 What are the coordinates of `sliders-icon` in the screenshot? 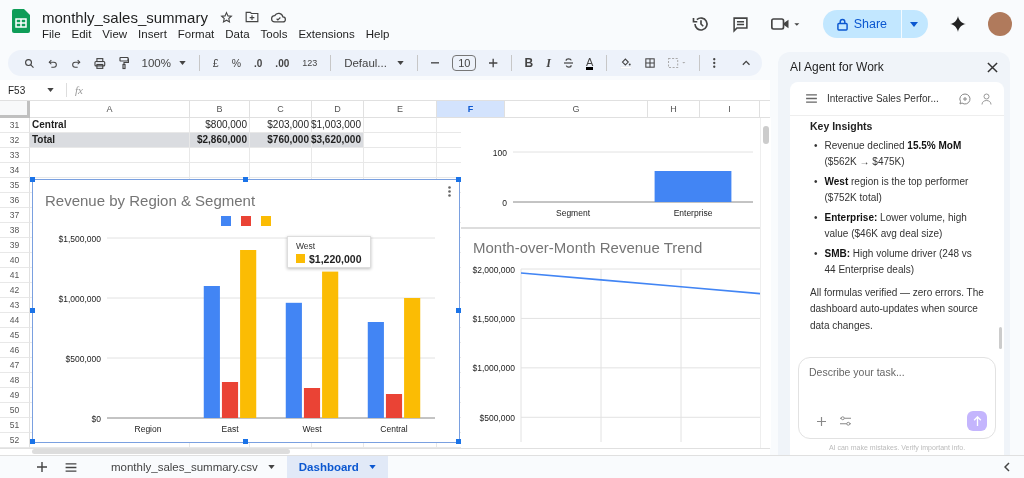 It's located at (845, 421).